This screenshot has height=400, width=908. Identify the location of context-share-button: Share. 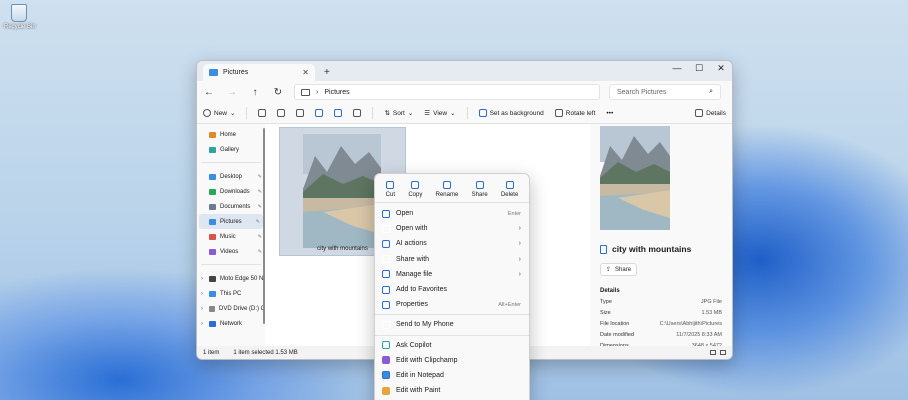
(480, 189).